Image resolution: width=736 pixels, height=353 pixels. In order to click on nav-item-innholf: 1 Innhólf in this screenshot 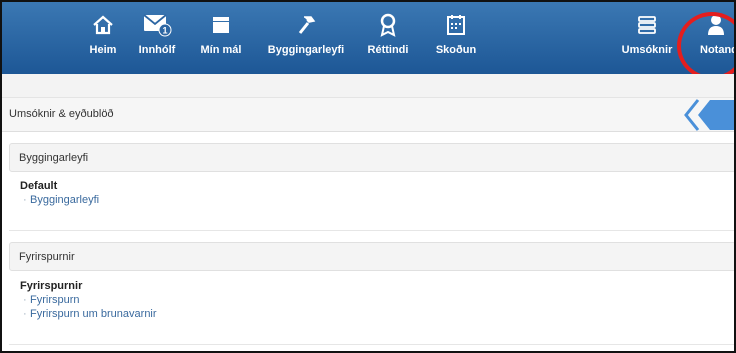, I will do `click(157, 39)`.